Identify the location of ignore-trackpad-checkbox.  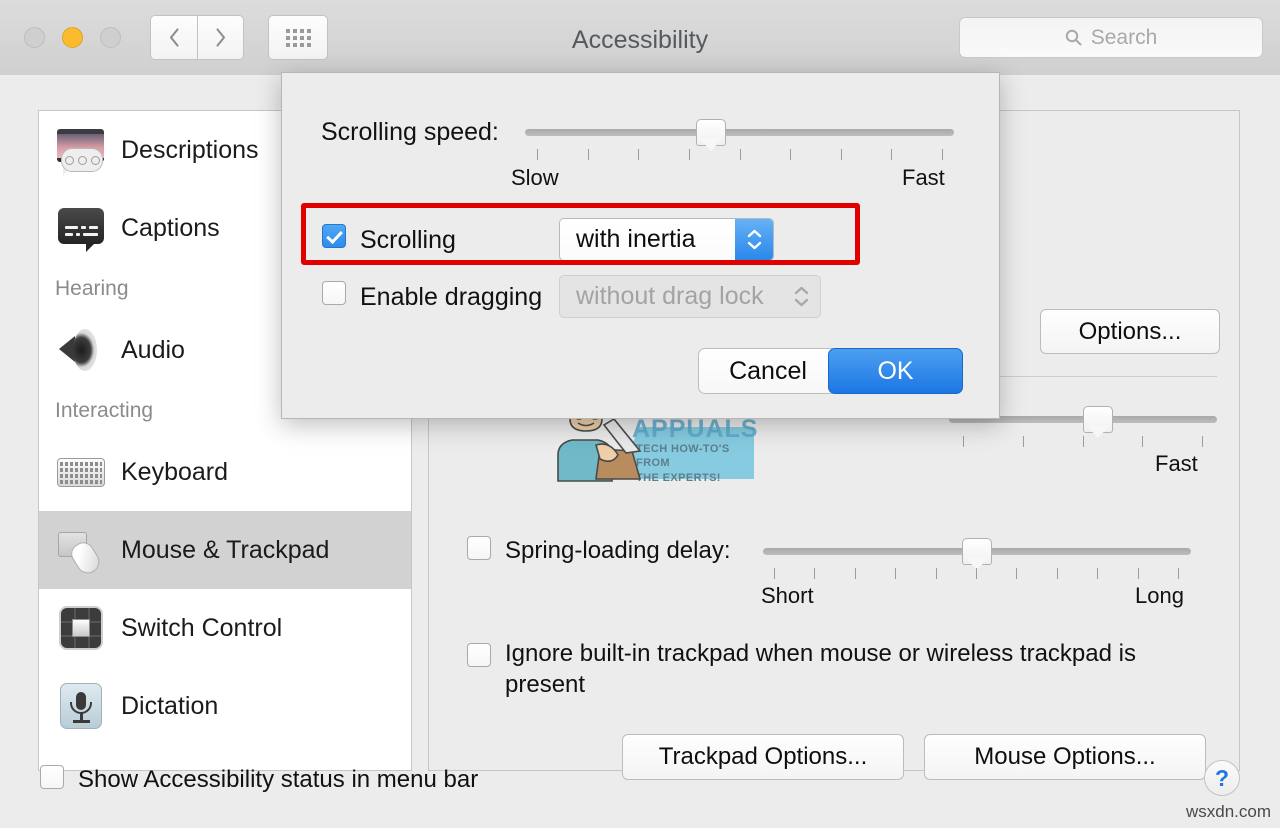
(479, 655).